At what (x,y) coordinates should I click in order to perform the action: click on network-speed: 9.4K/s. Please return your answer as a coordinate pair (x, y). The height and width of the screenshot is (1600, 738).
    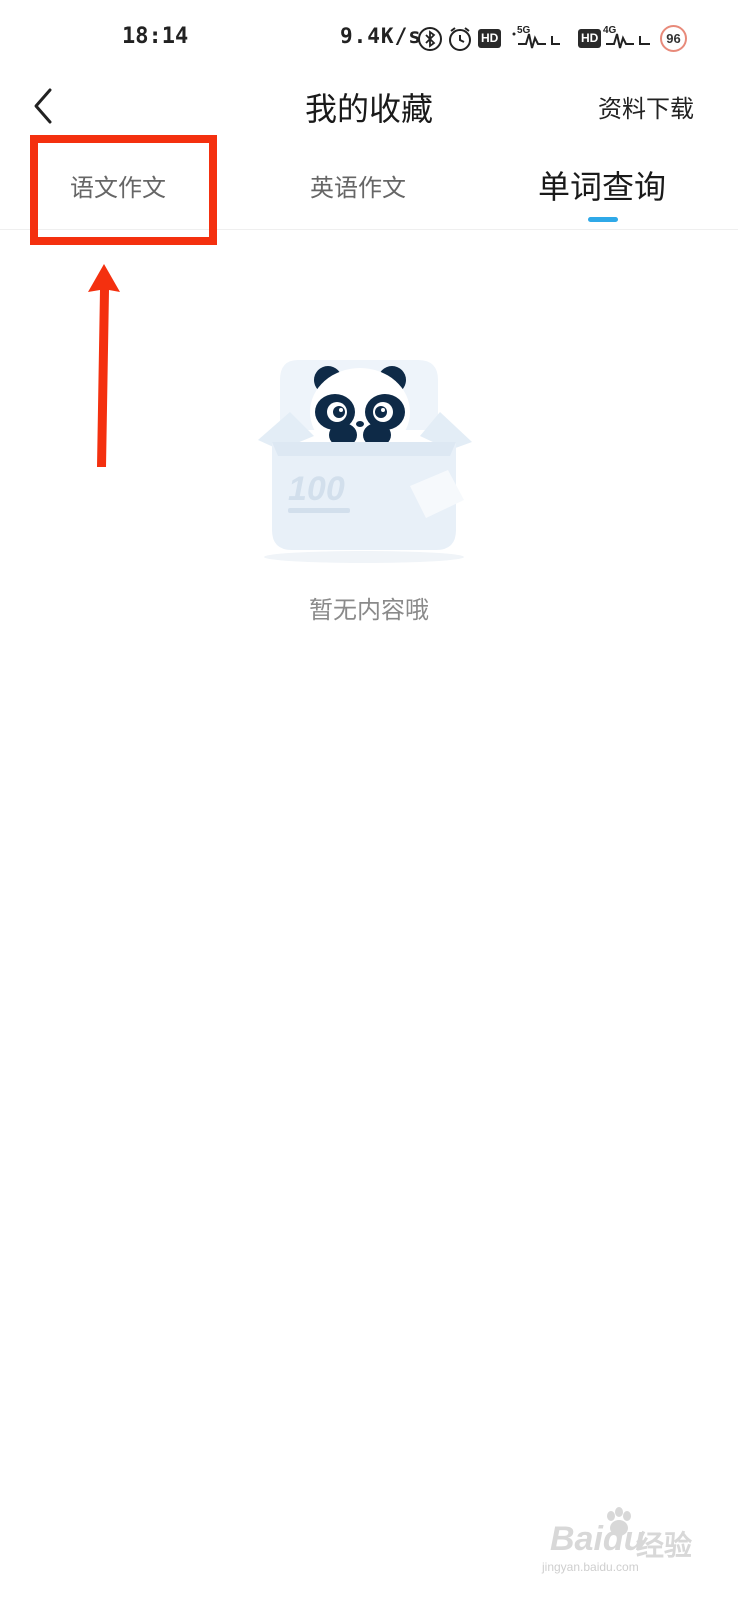
    Looking at the image, I should click on (381, 36).